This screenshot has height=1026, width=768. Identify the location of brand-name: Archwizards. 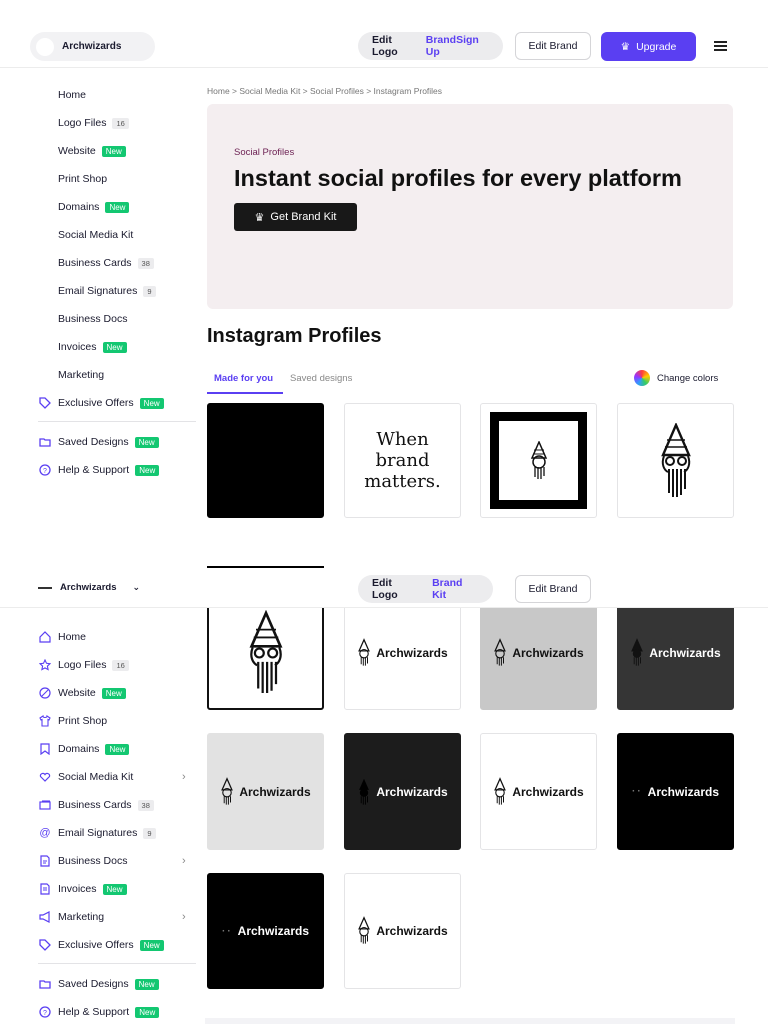
(92, 46).